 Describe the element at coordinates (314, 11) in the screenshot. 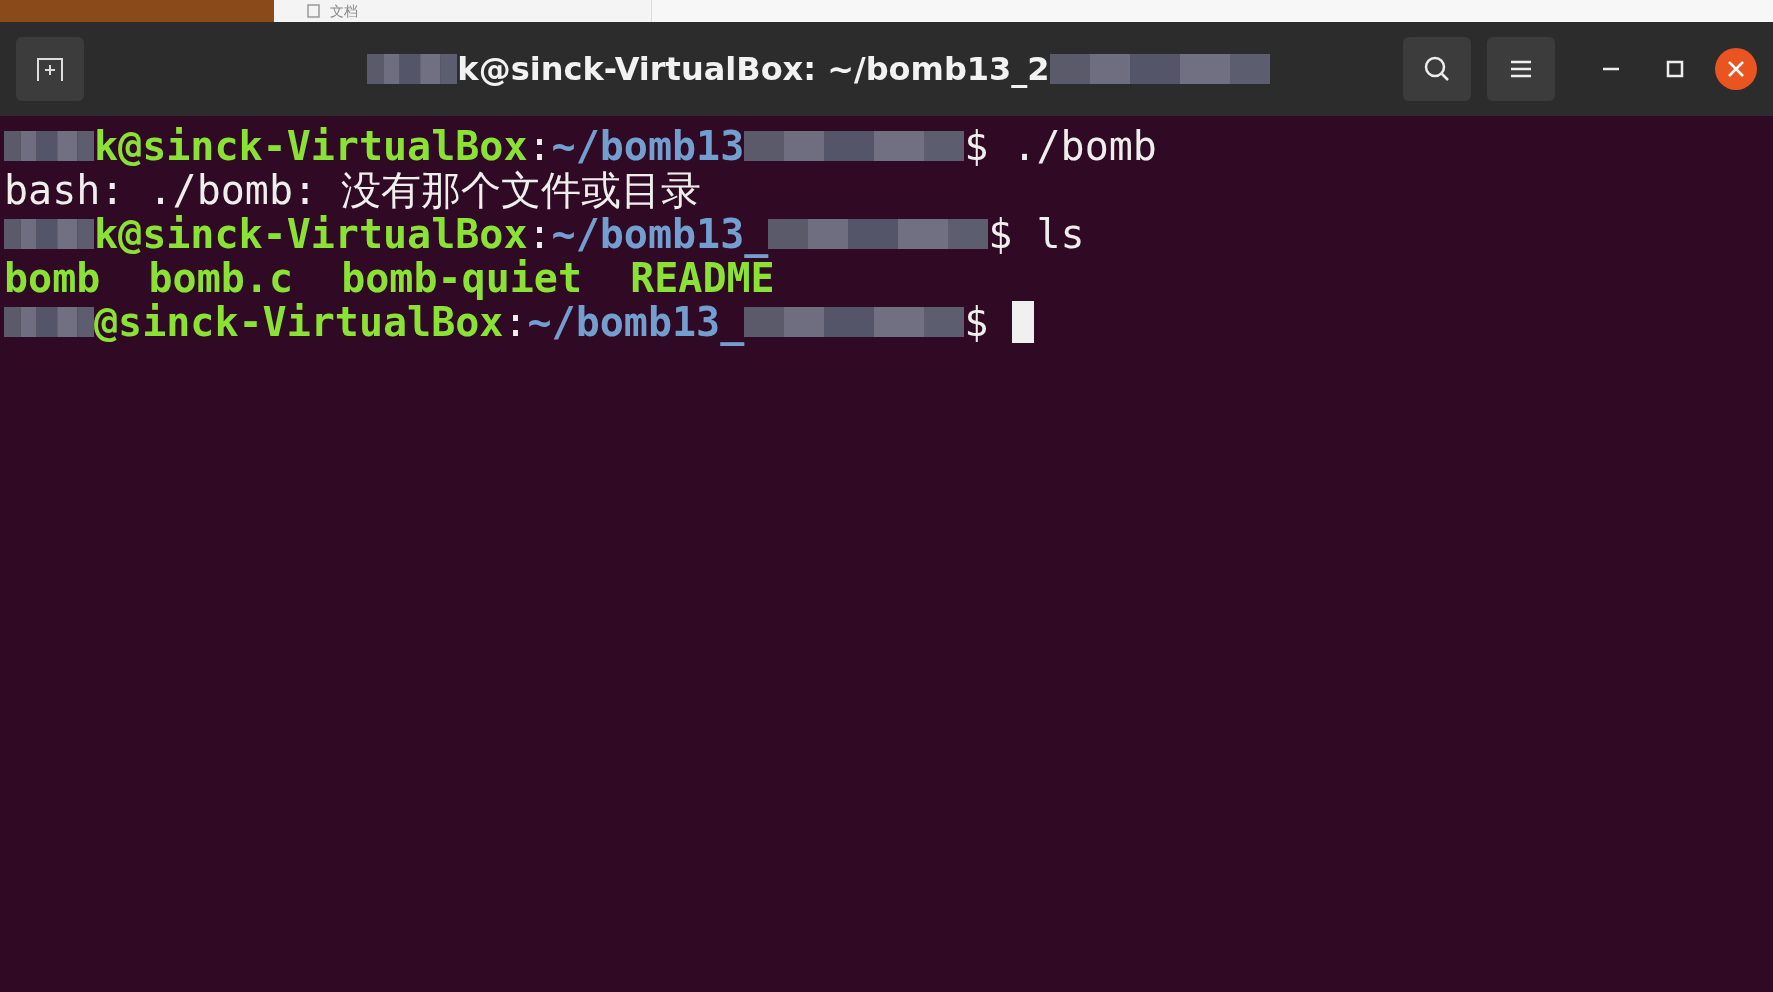

I see `document-icon` at that location.